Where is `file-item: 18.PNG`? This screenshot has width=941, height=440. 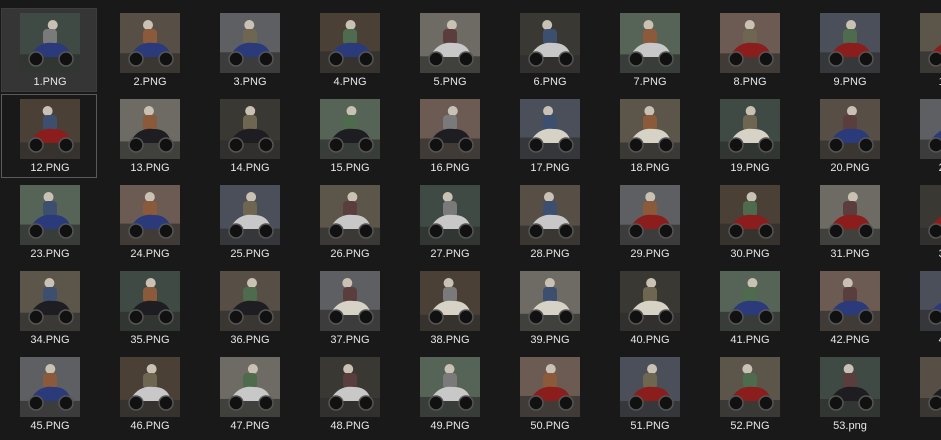 file-item: 18.PNG is located at coordinates (649, 136).